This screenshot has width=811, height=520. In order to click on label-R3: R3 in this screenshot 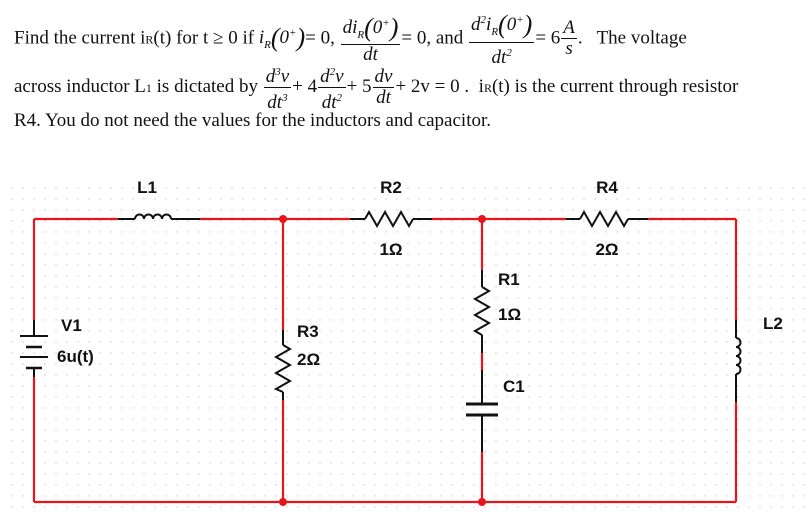, I will do `click(308, 331)`.